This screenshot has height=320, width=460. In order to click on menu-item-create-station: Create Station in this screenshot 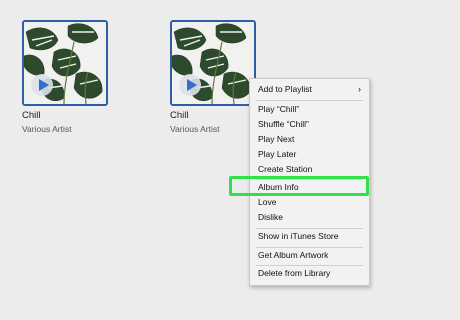, I will do `click(309, 169)`.